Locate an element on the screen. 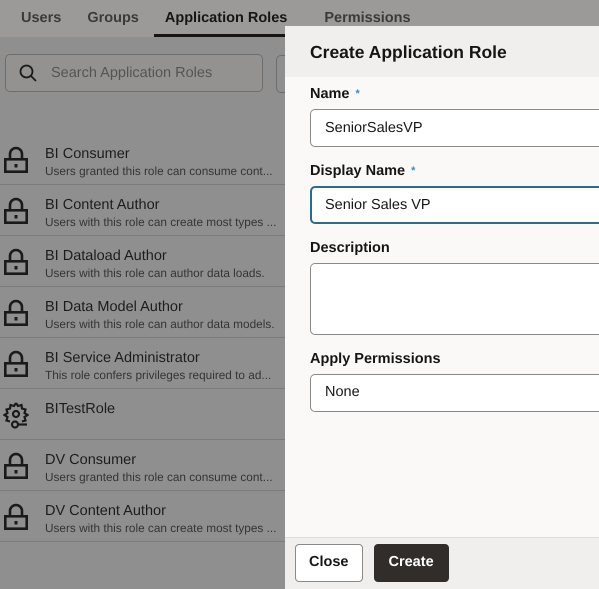  search-field: Search Application Roles is located at coordinates (134, 73).